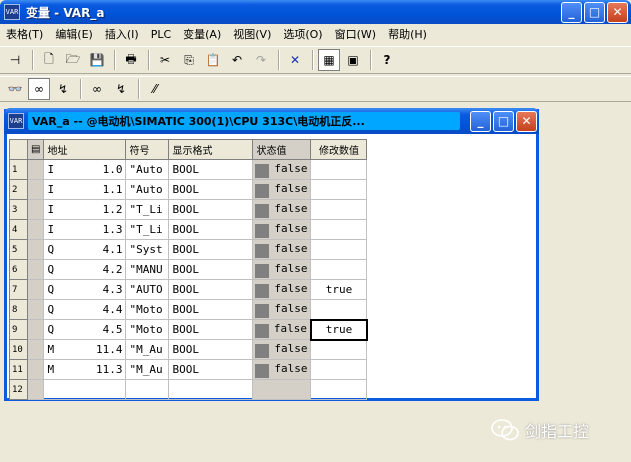  I want to click on child-close-button: ✕, so click(526, 121).